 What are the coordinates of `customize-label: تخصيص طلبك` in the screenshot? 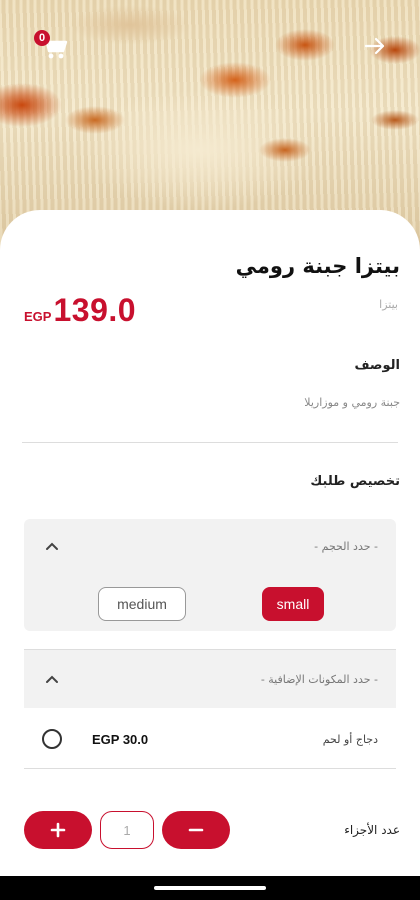 It's located at (355, 481).